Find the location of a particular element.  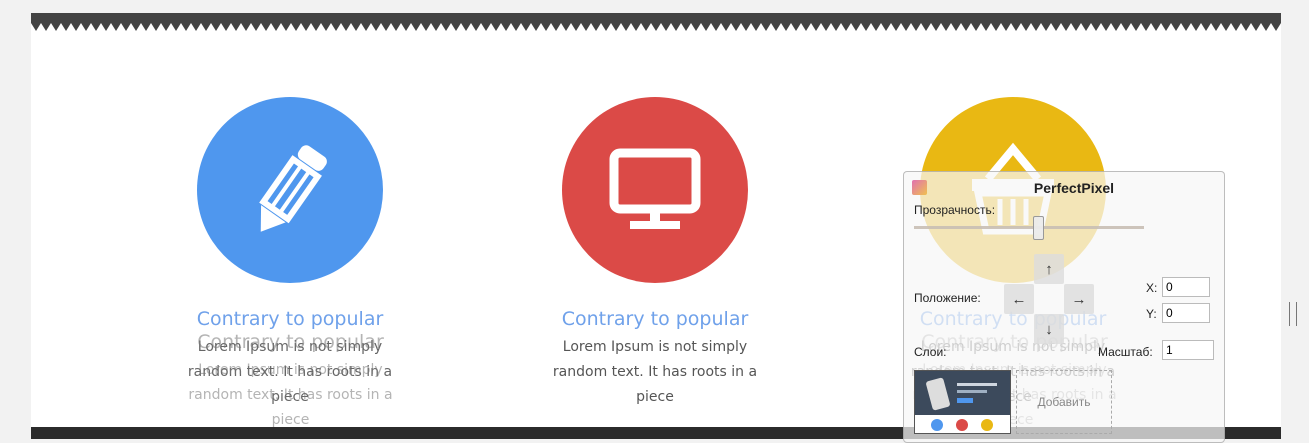

scale-input is located at coordinates (1188, 350).